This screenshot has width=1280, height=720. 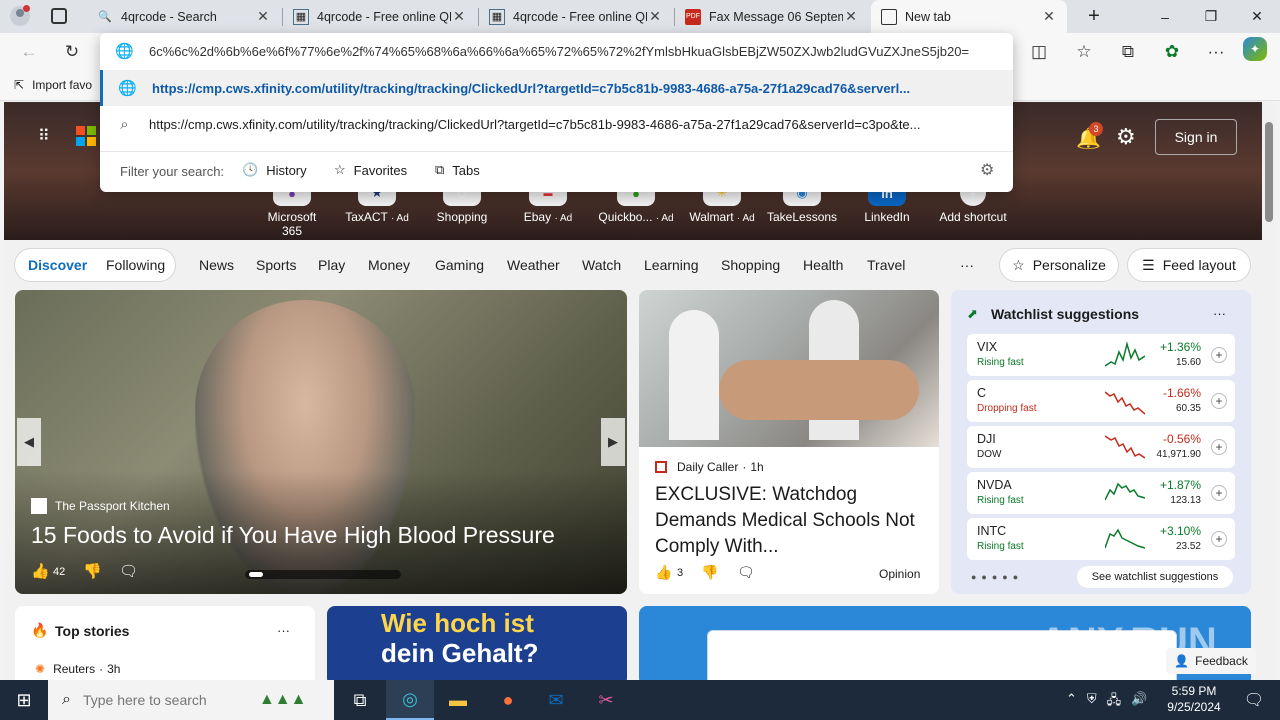 What do you see at coordinates (606, 700) in the screenshot?
I see `snipping-tool-icon: ✂` at bounding box center [606, 700].